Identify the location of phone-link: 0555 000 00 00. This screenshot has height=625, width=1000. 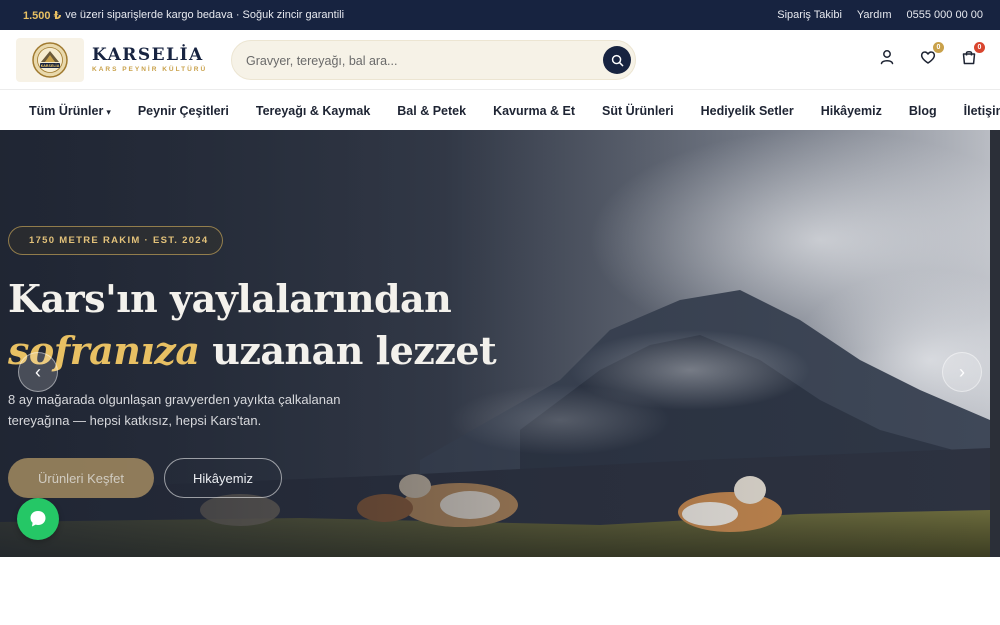
(945, 15).